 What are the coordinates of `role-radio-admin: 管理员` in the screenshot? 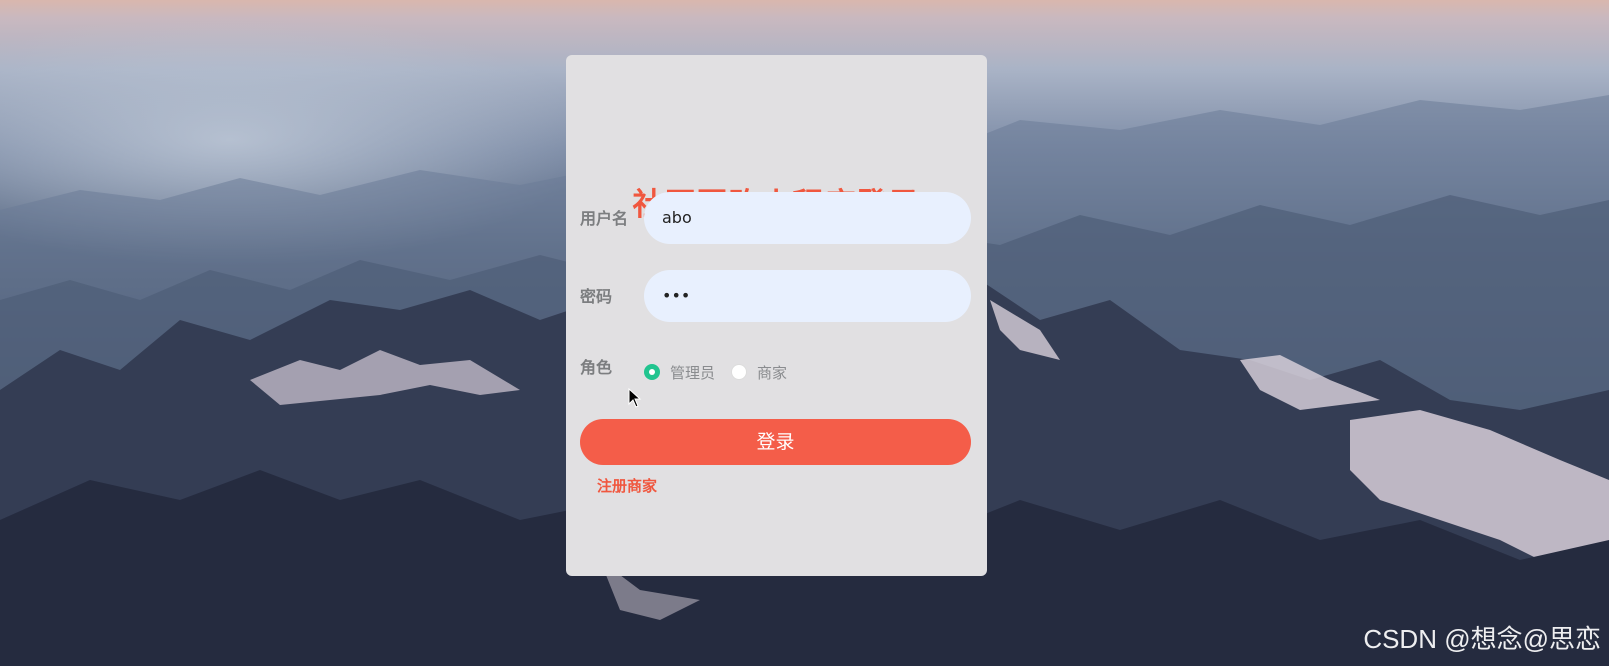 It's located at (679, 372).